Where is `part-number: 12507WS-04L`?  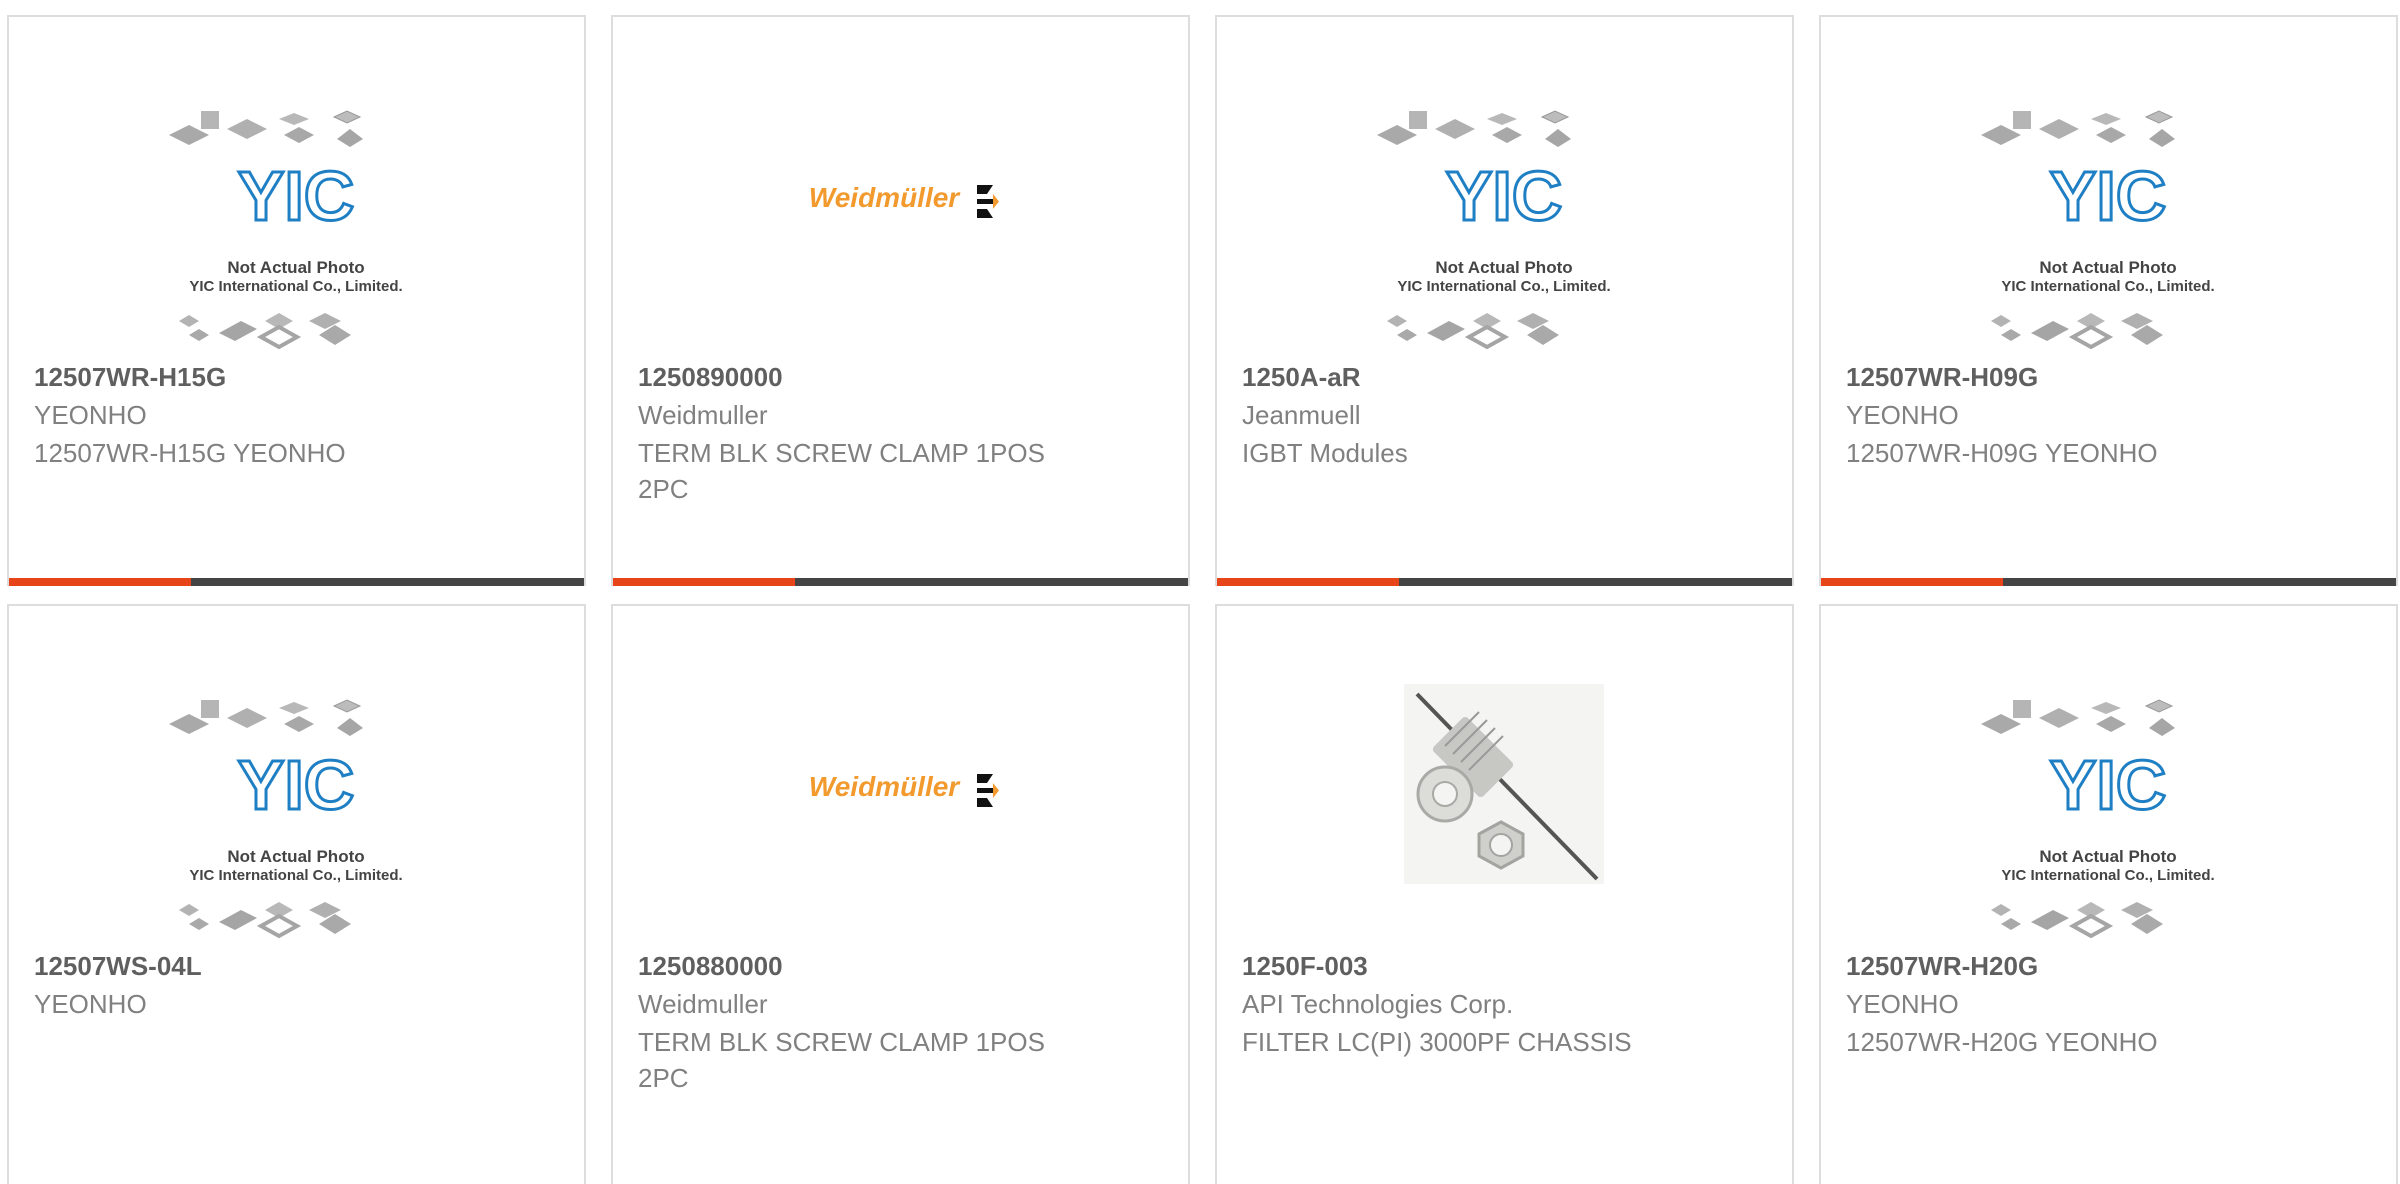
part-number: 12507WS-04L is located at coordinates (118, 966).